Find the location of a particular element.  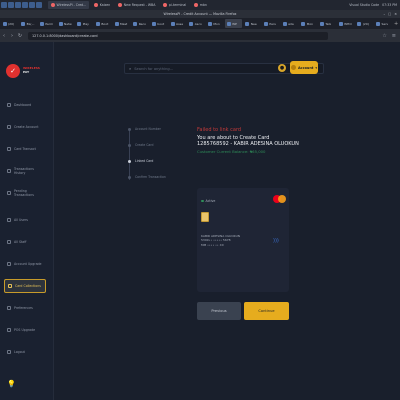

sidebar-item-account-upgrade: Account Upgrade is located at coordinates (25, 264).